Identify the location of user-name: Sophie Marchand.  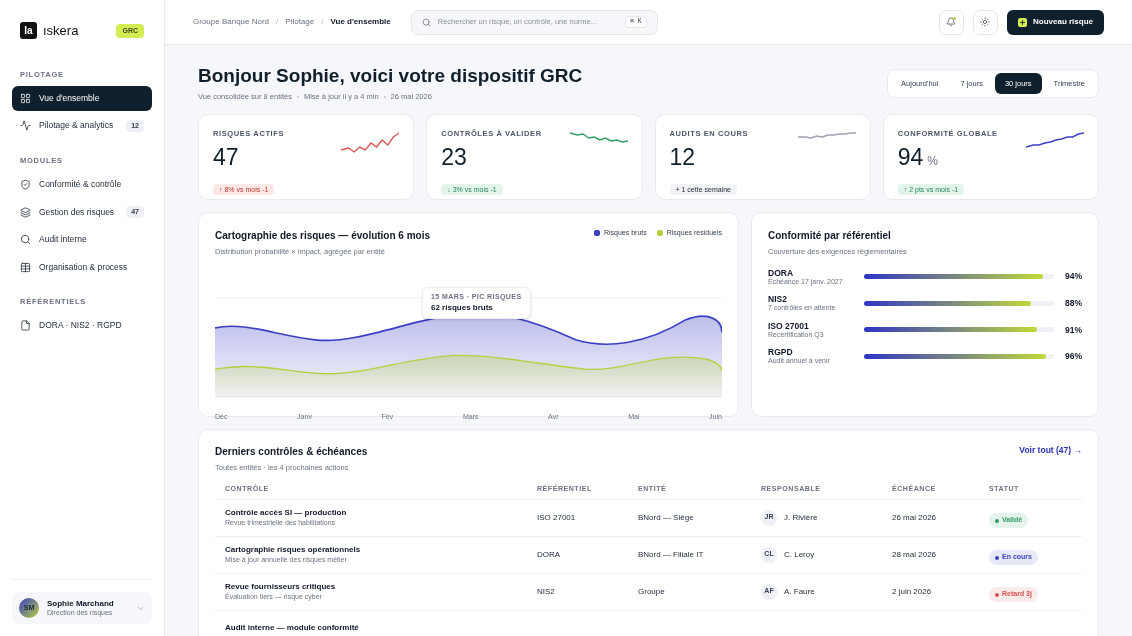
(81, 603).